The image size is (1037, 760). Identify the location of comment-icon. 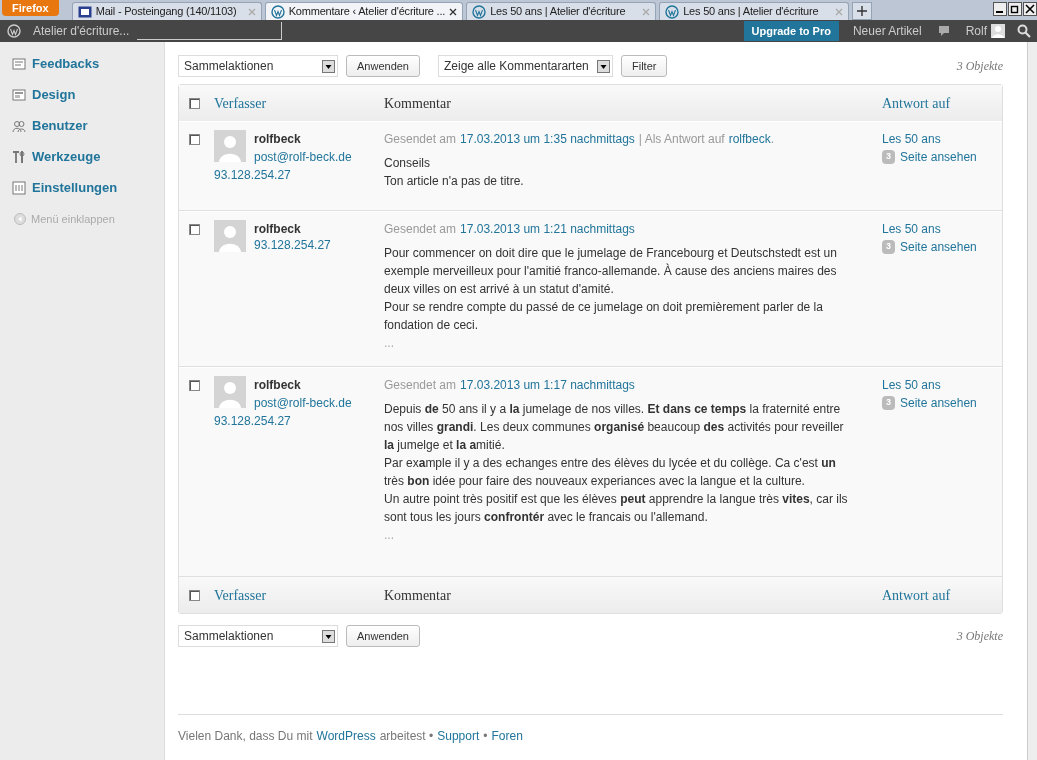
(943, 31).